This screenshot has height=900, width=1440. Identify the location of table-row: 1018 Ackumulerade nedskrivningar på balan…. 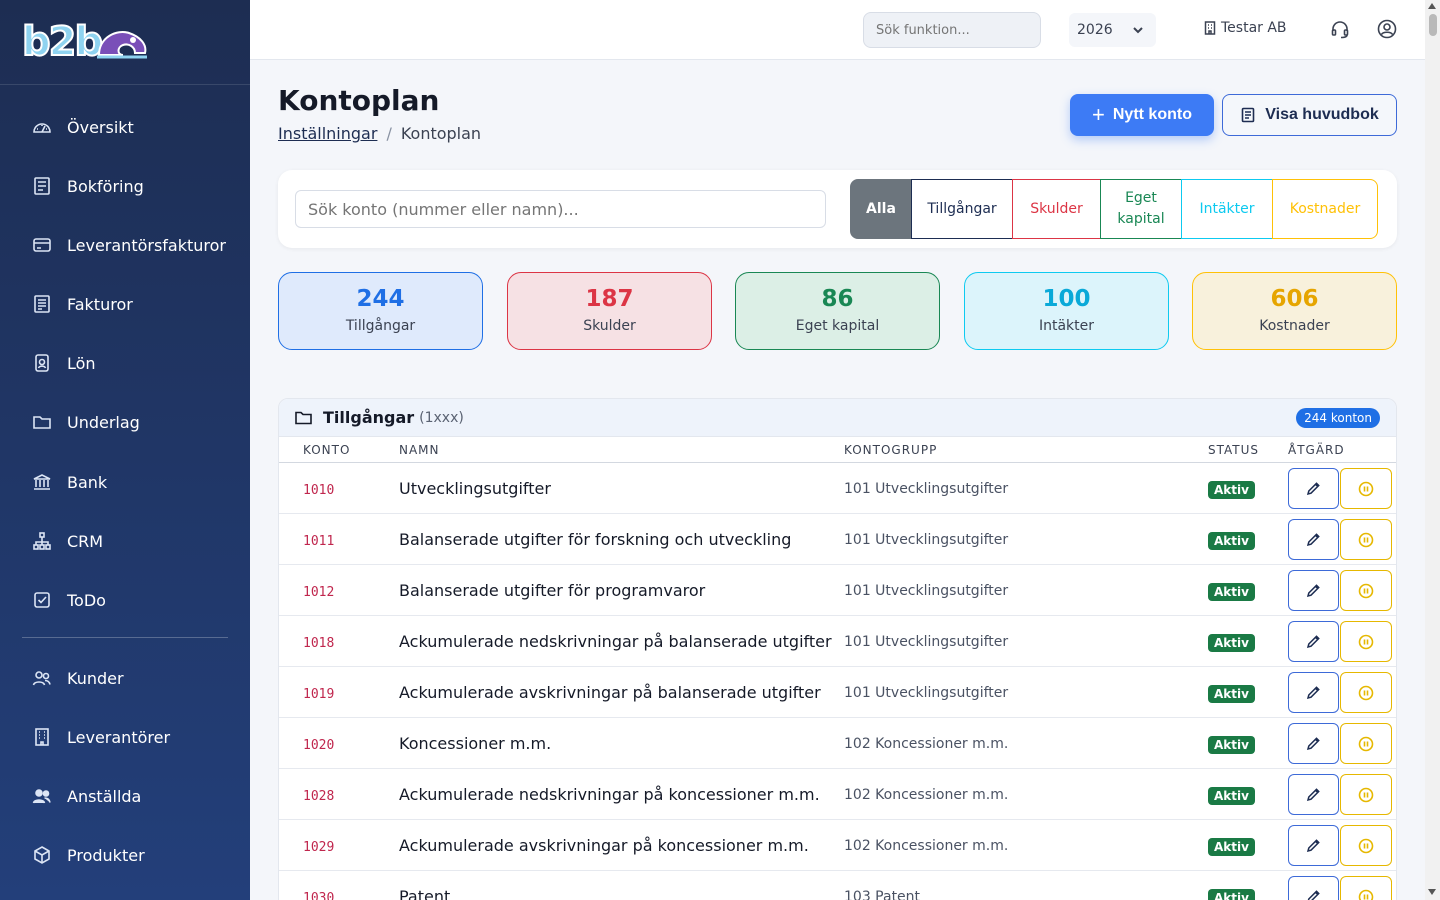
(837, 641).